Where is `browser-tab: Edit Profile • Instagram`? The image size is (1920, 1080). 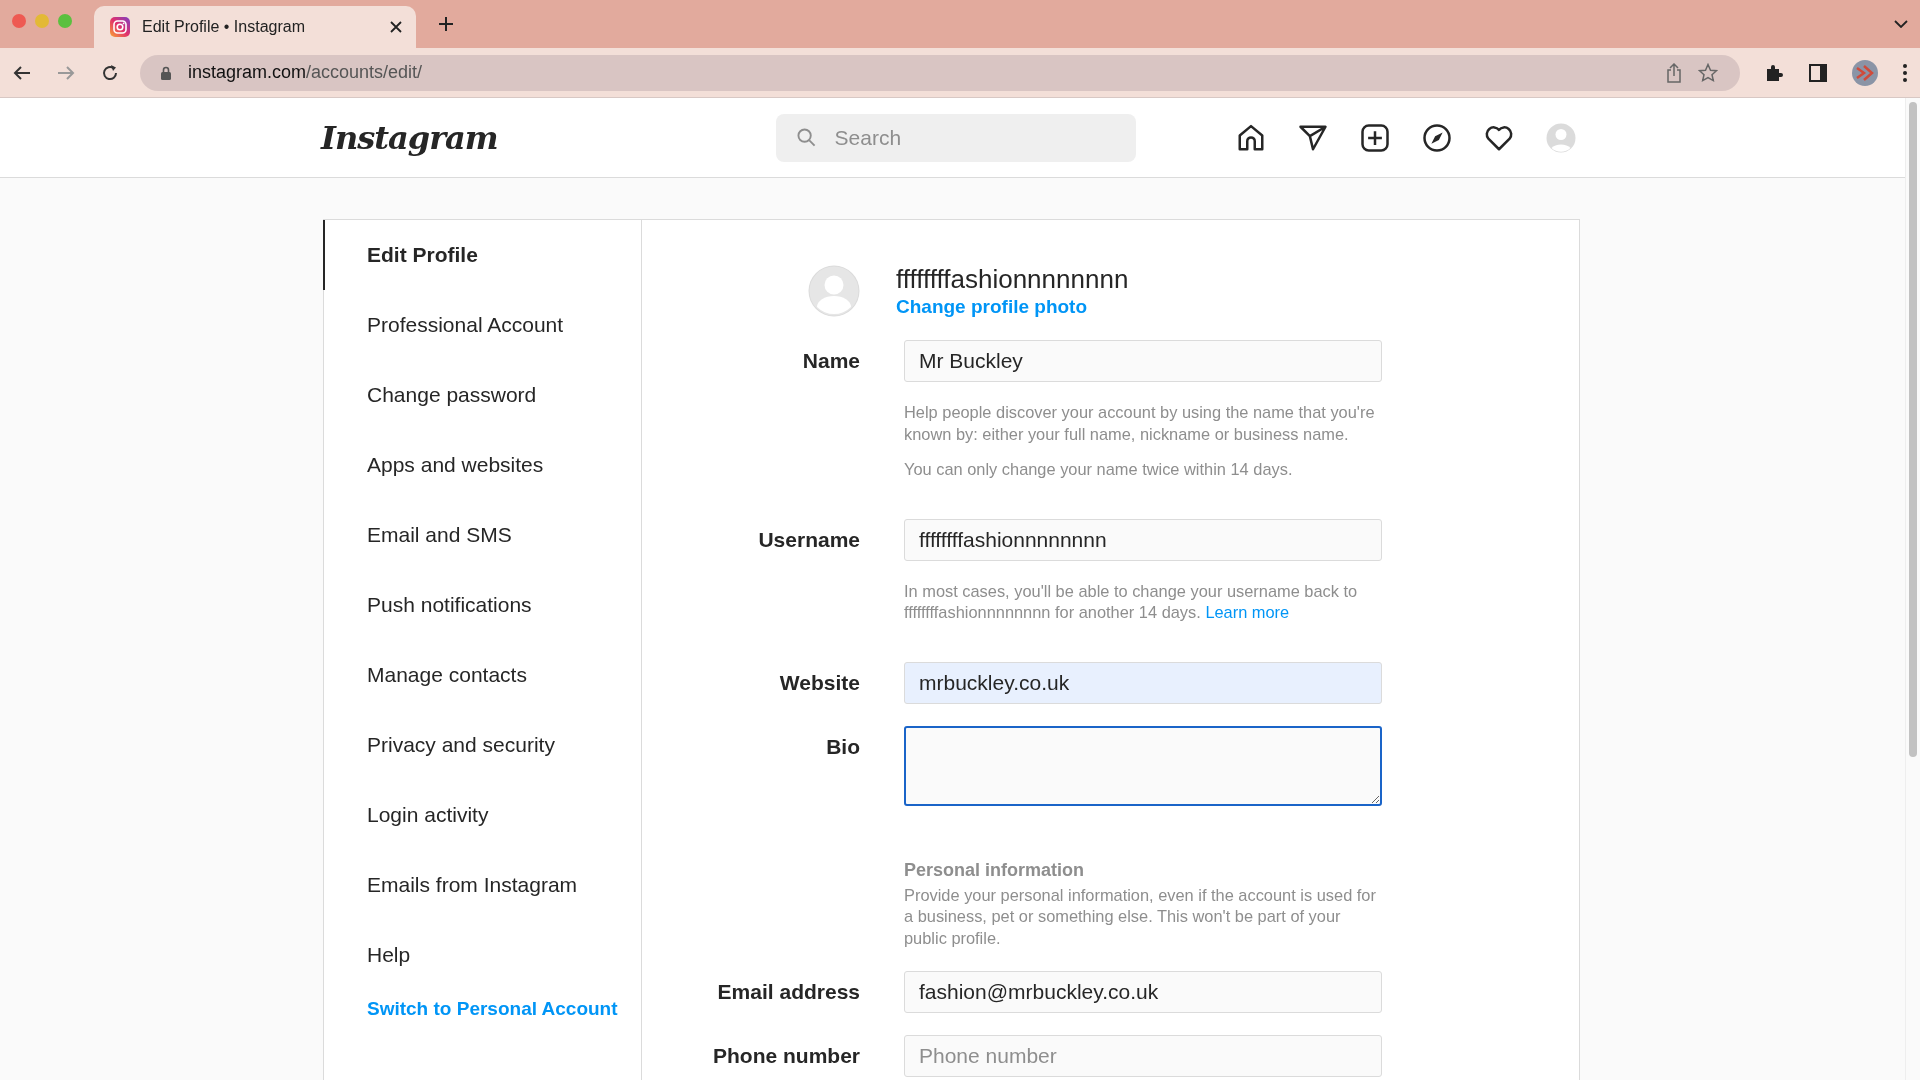 browser-tab: Edit Profile • Instagram is located at coordinates (255, 27).